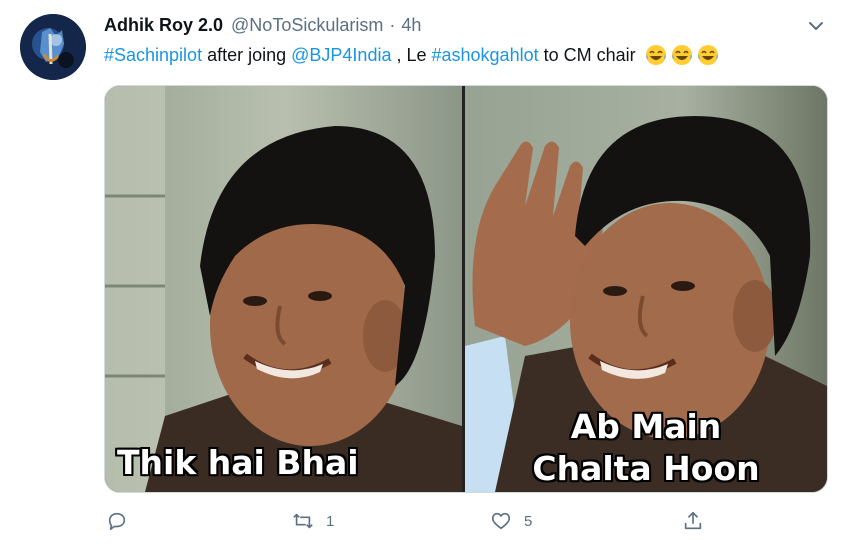 This screenshot has width=850, height=548. What do you see at coordinates (646, 468) in the screenshot?
I see `meme-caption-right-line2: Chalta Hoon` at bounding box center [646, 468].